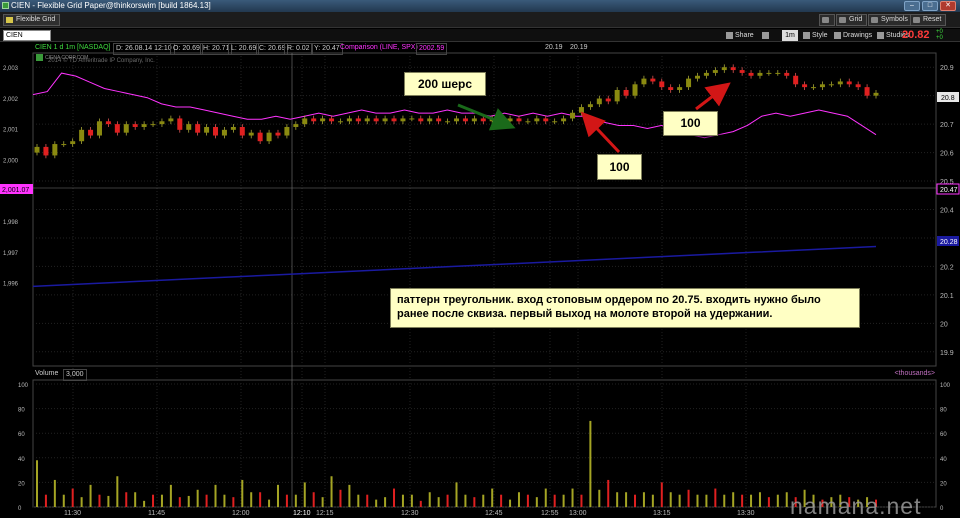 The height and width of the screenshot is (518, 960). I want to click on comparison-axis-label: 2,002, so click(11, 100).